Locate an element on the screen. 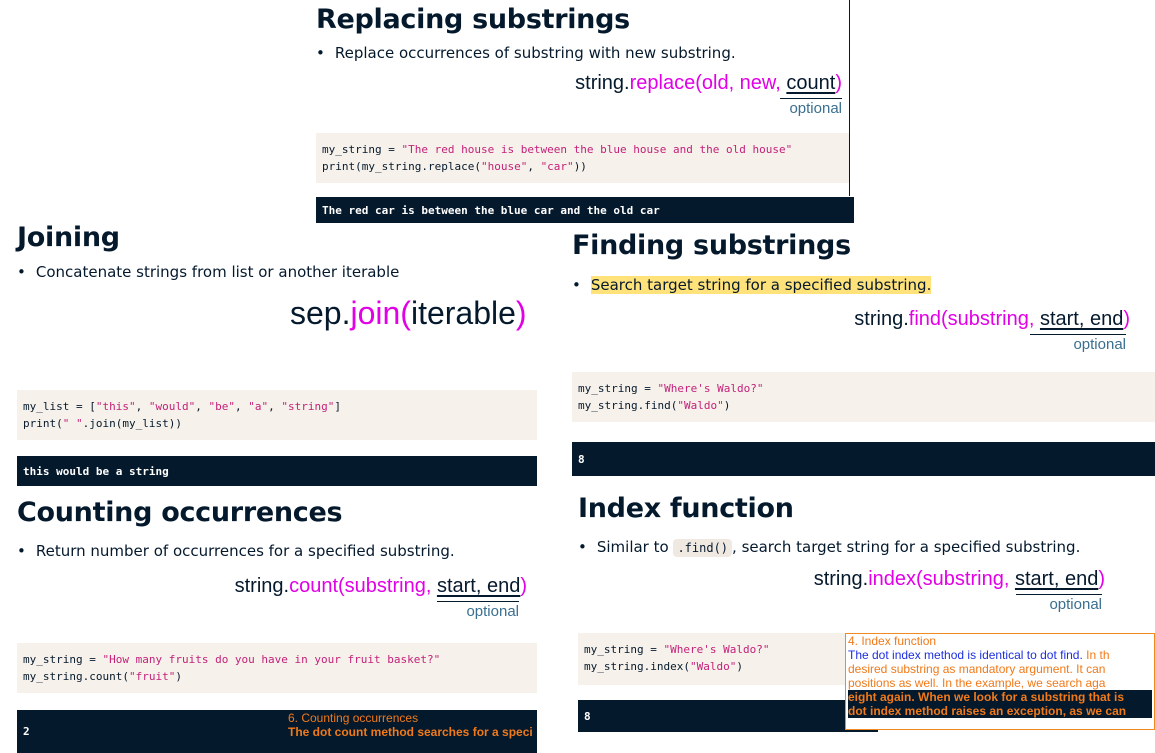  replace-notes-edge is located at coordinates (853, 98).